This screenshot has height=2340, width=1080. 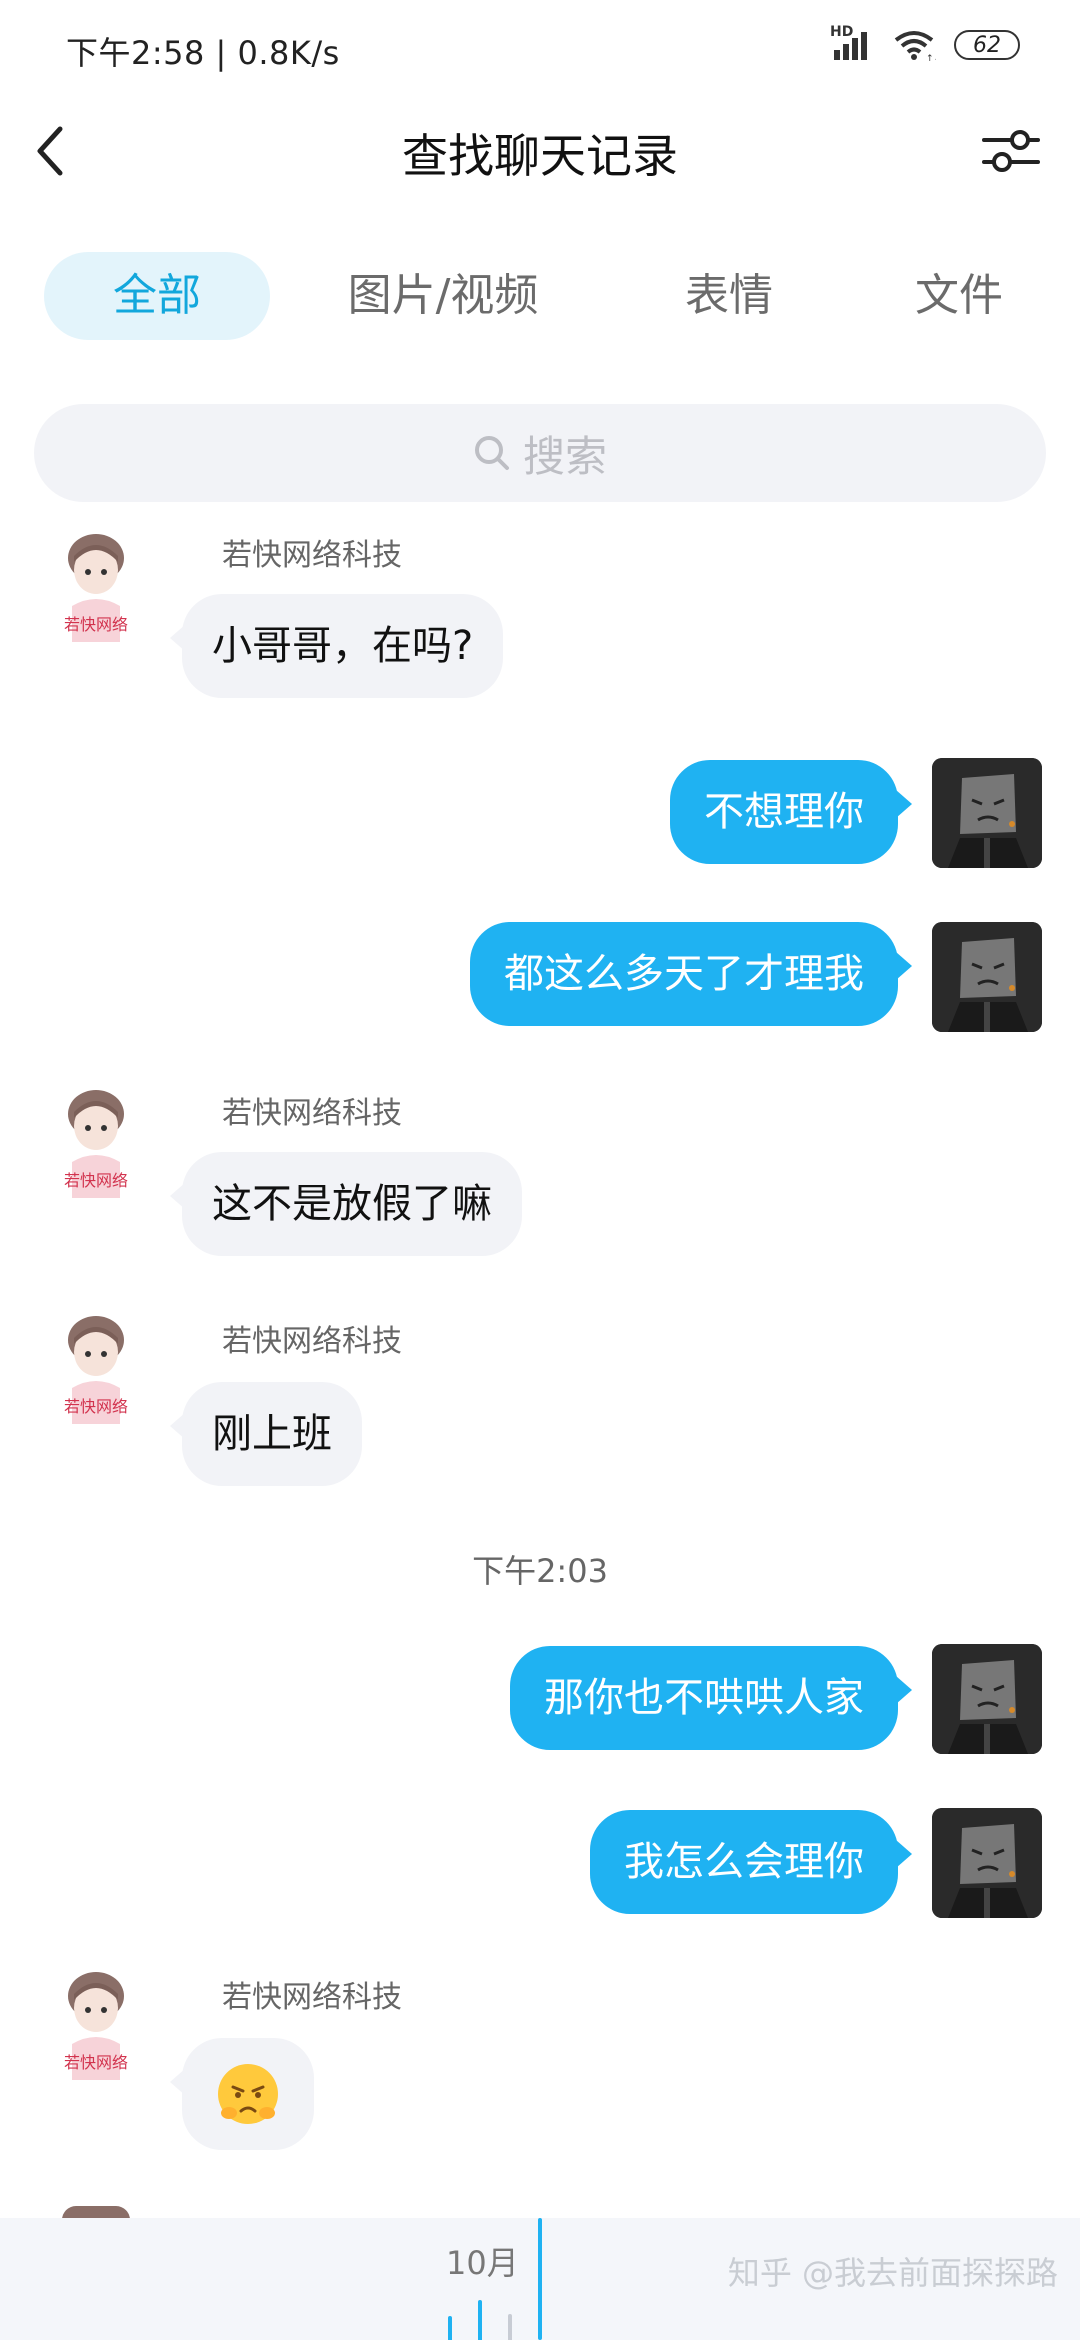 I want to click on watermark-text: 知乎 @我去前面探探路, so click(x=892, y=2273).